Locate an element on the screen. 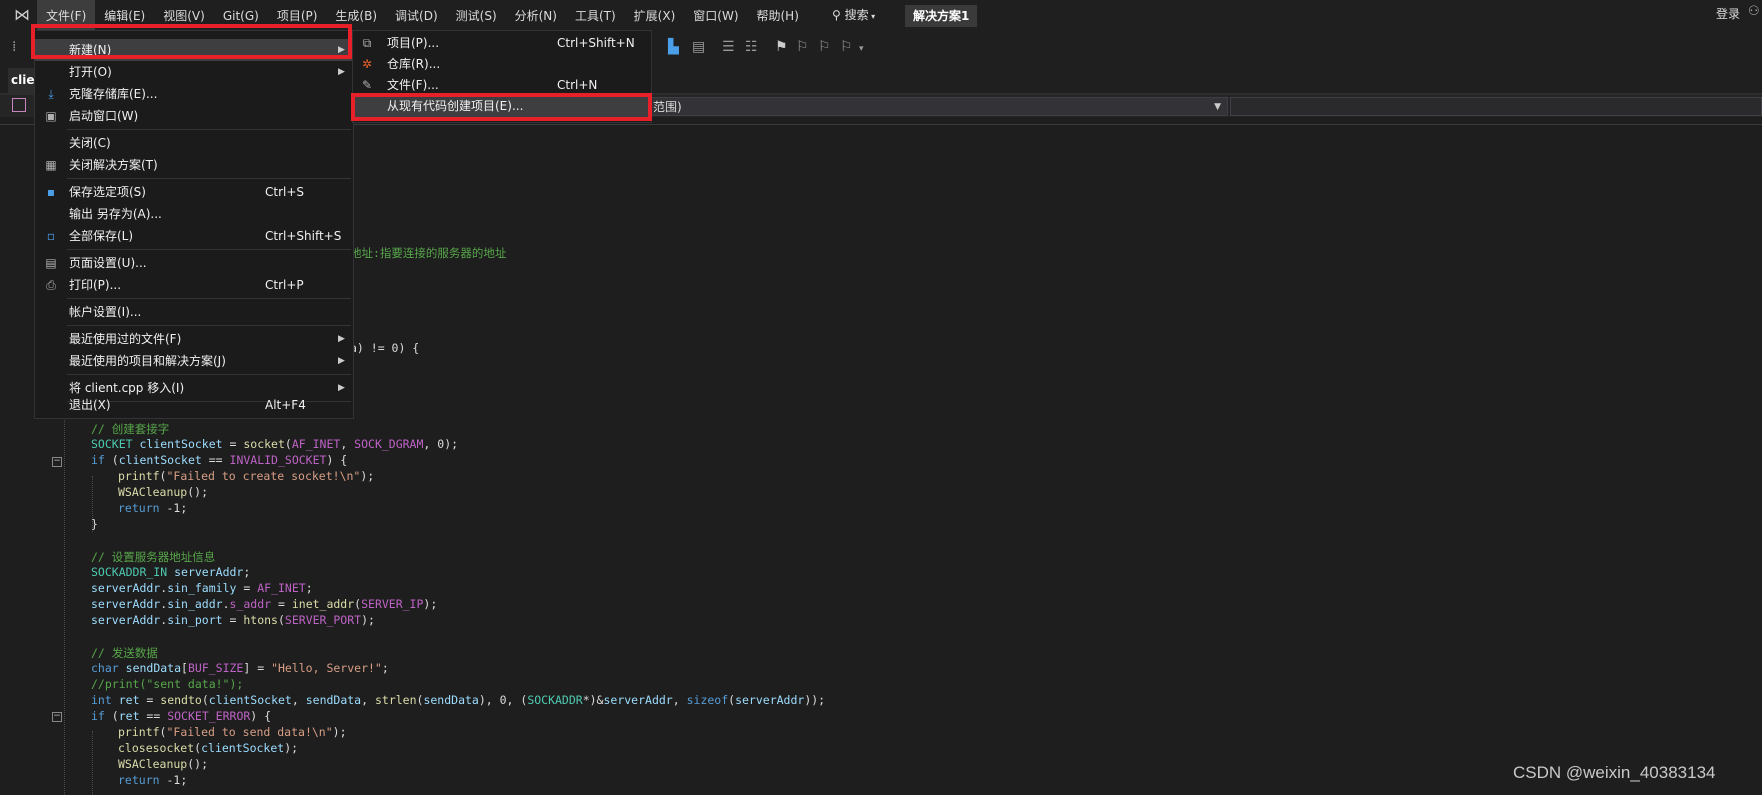  start-window-icon: ▣ is located at coordinates (51, 116).